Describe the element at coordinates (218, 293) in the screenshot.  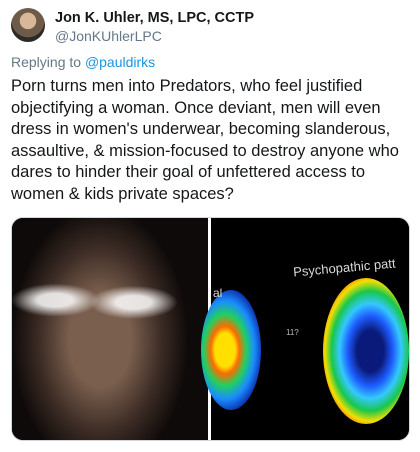
I see `brain-scan-small-label: al` at that location.